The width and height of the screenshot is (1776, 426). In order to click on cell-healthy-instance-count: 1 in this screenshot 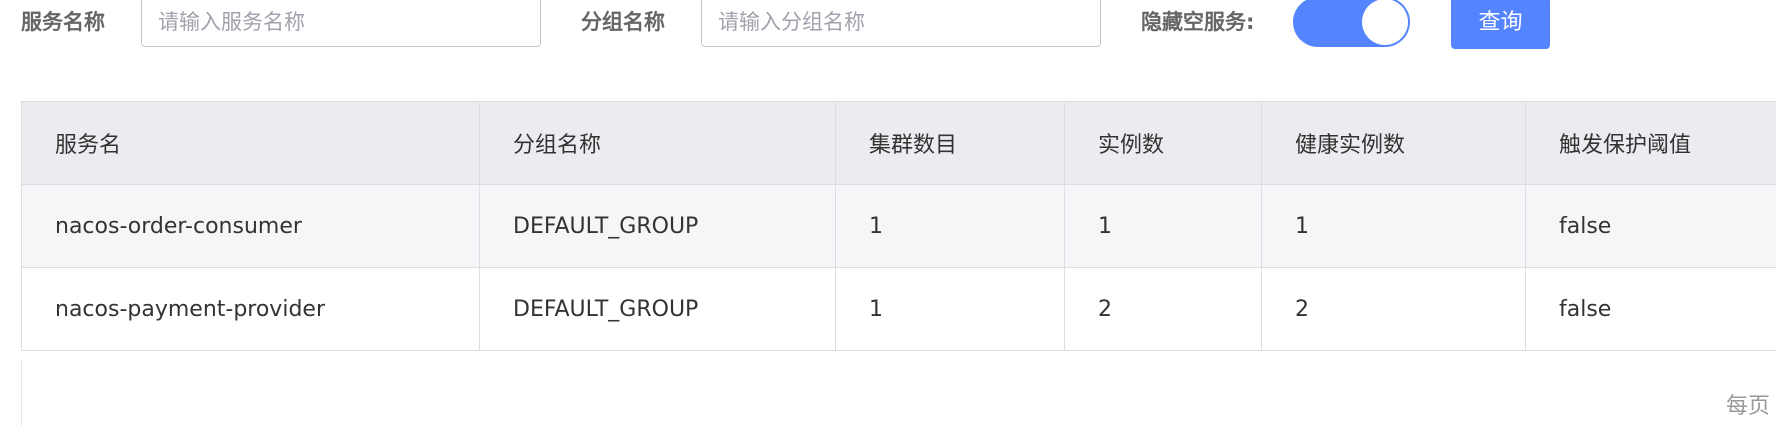, I will do `click(1393, 226)`.